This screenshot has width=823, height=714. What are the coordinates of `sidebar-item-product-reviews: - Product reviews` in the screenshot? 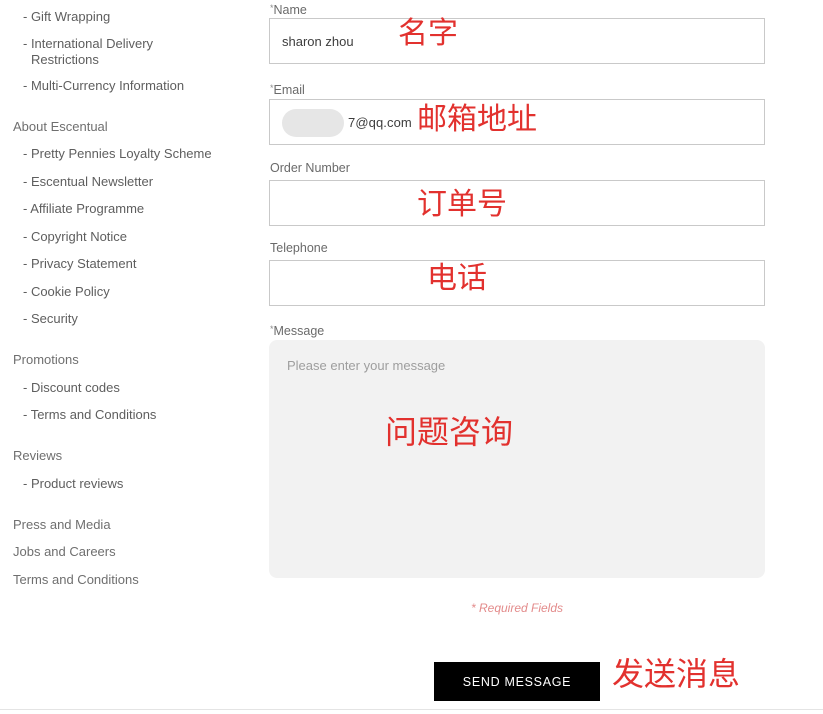 It's located at (131, 484).